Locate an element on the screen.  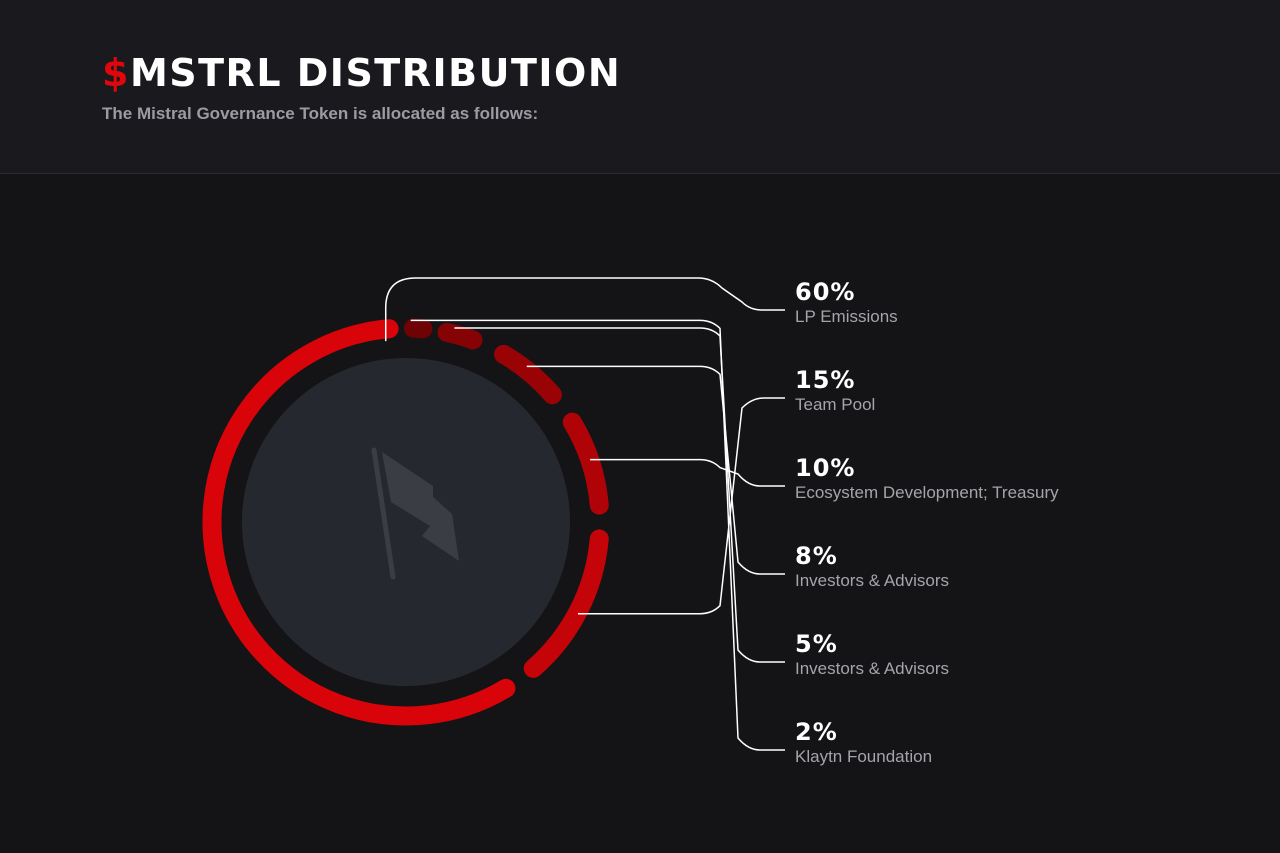
legend-label: Ecosystem Development; Treasury is located at coordinates (927, 492).